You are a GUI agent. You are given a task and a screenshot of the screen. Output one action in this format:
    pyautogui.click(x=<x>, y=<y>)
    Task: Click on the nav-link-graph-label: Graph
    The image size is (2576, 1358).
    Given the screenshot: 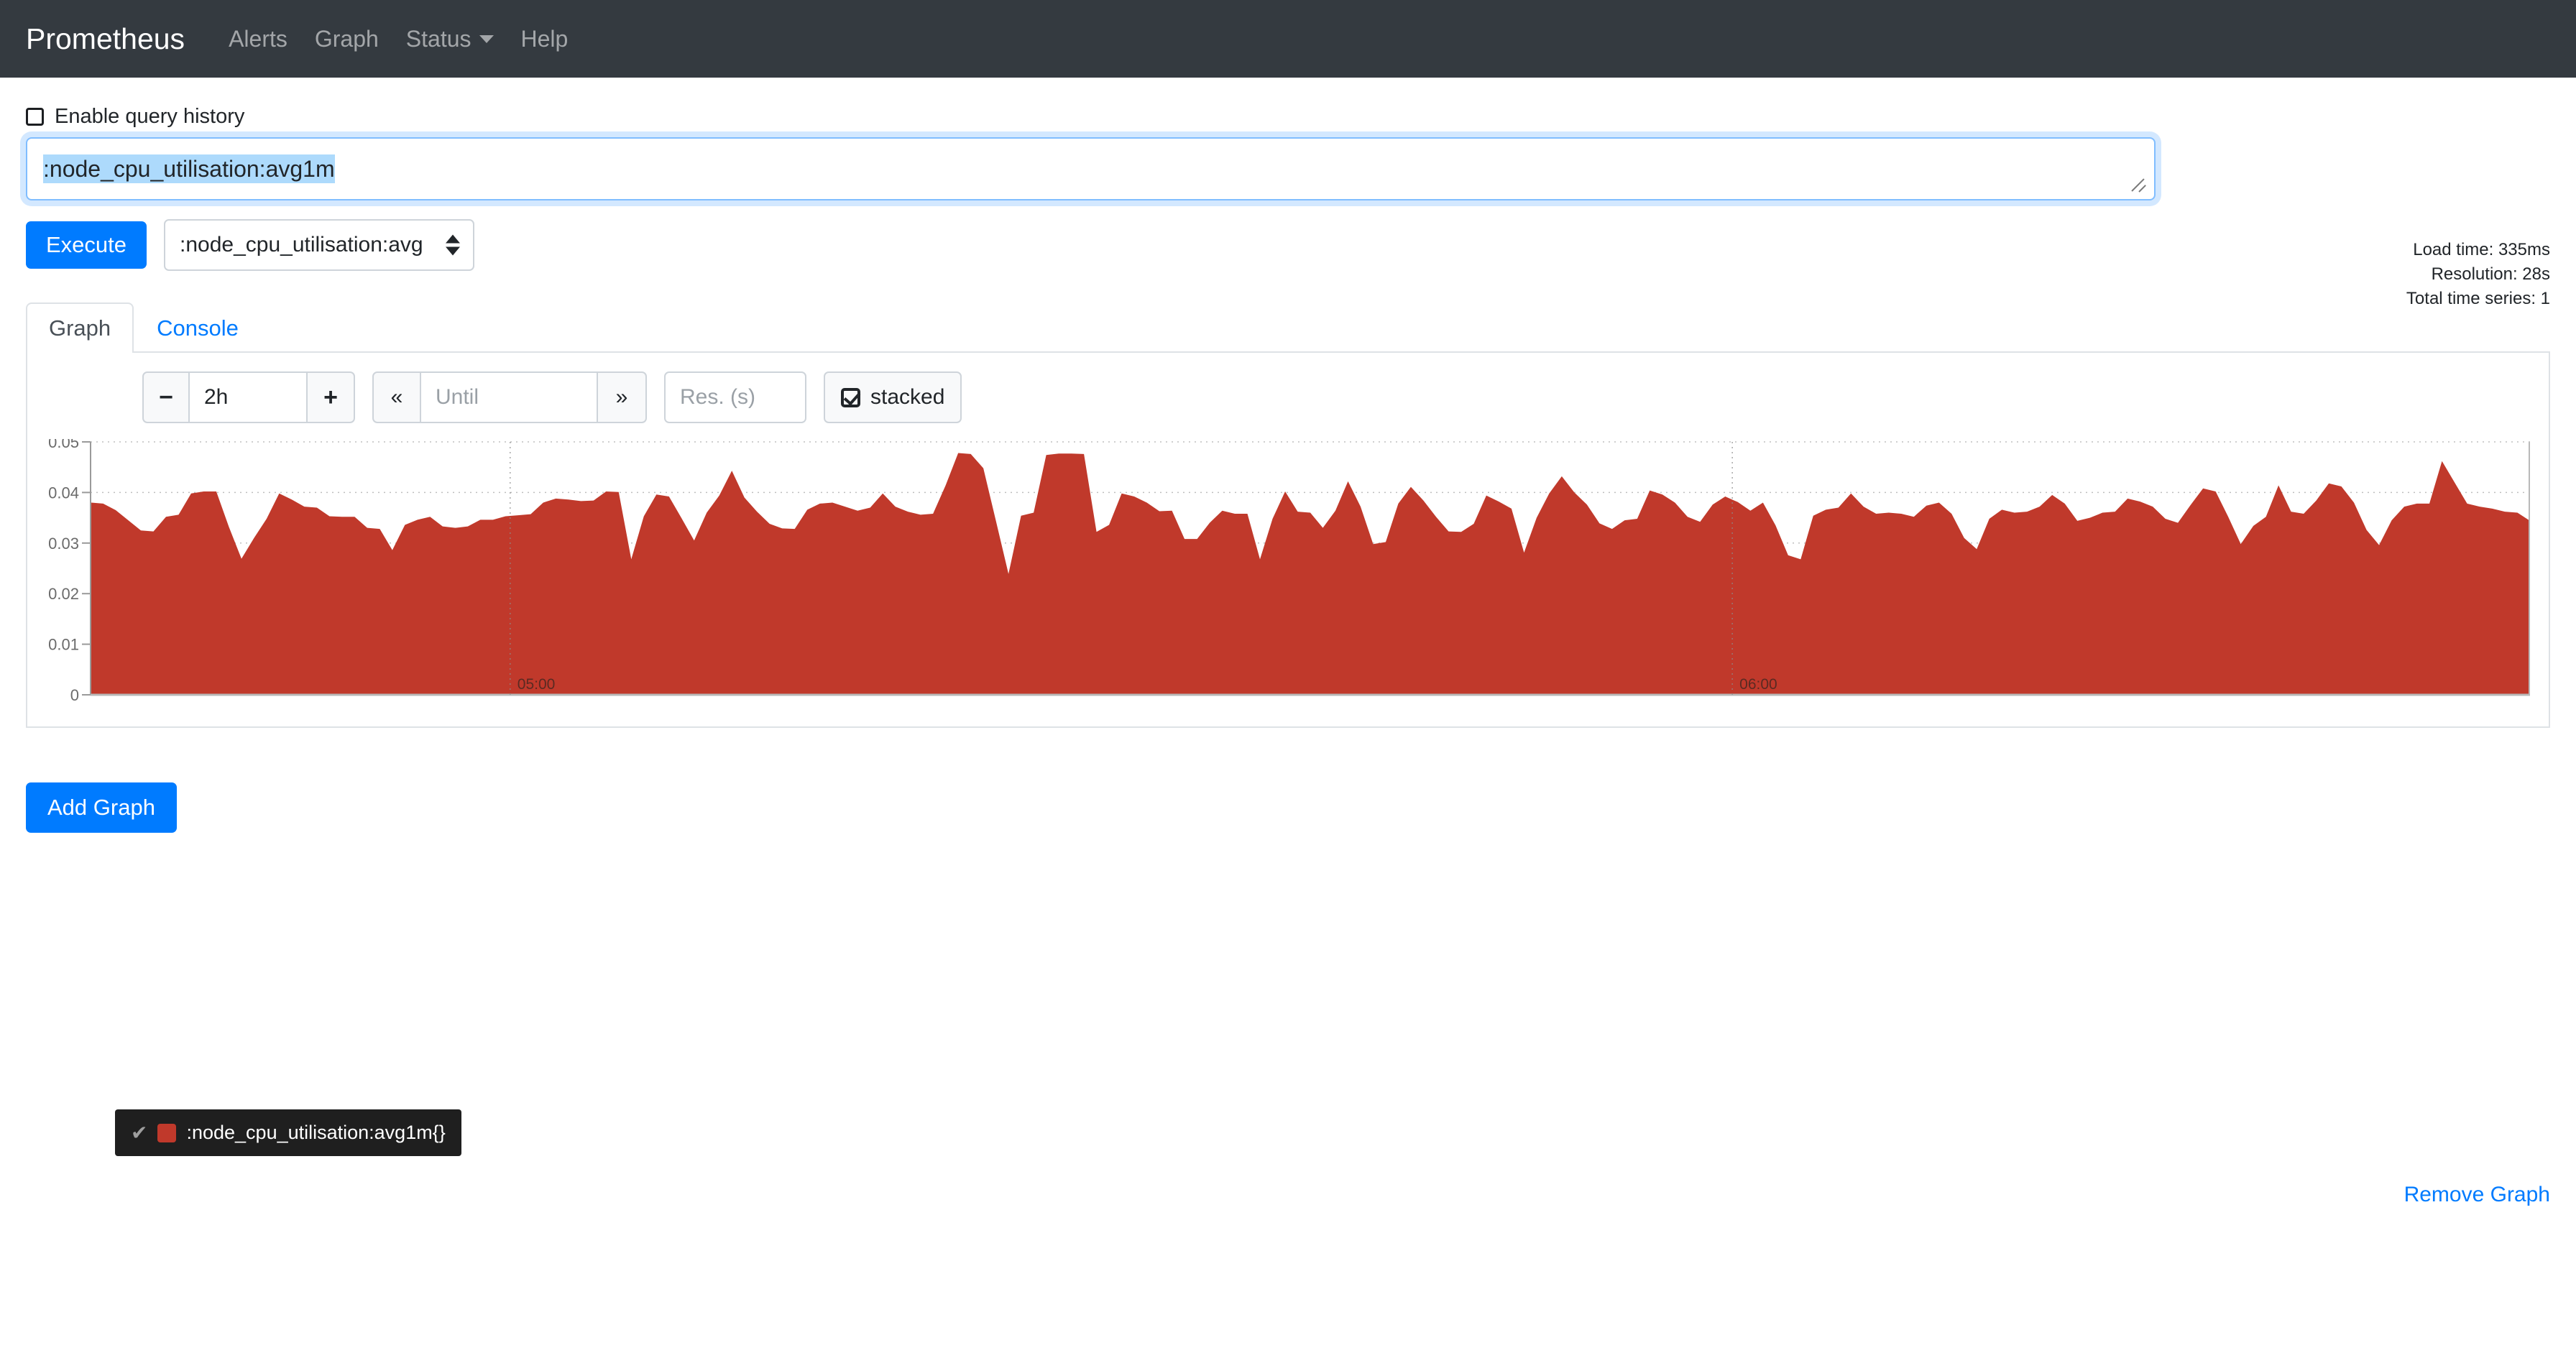 What is the action you would take?
    pyautogui.click(x=346, y=38)
    